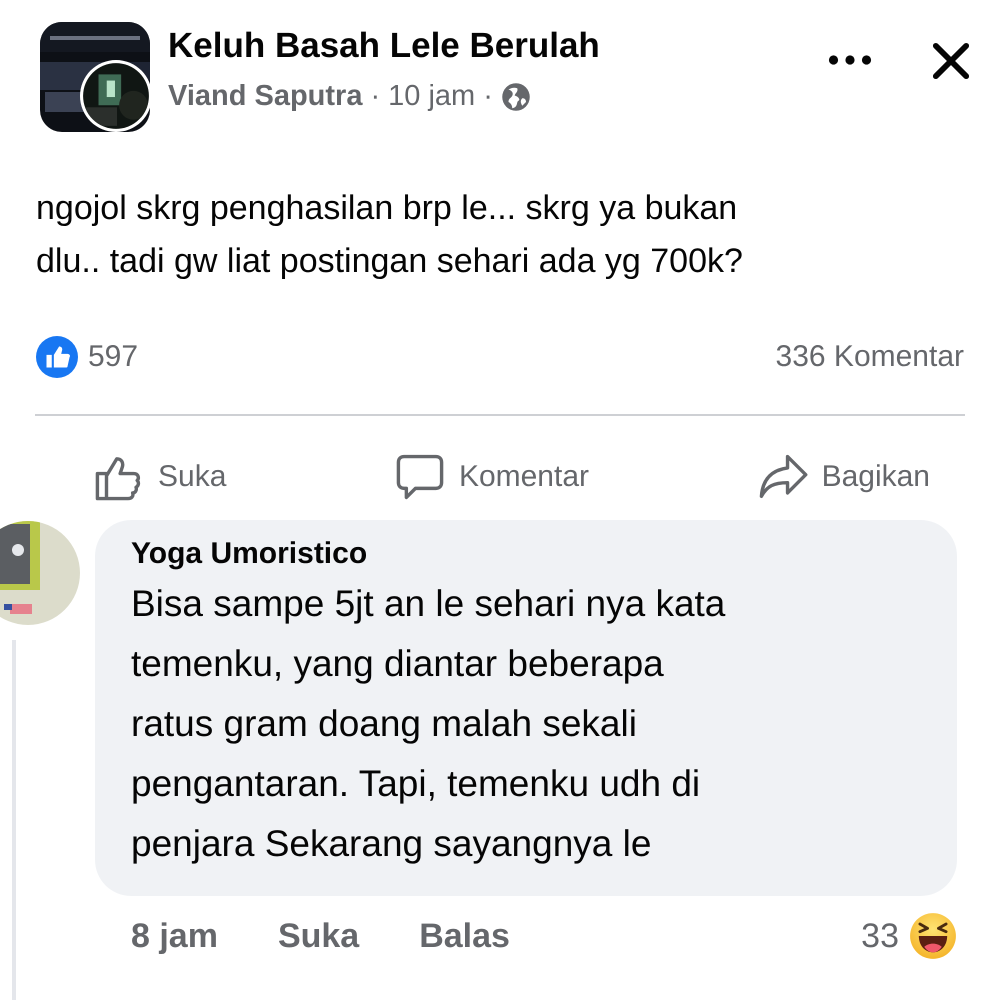 This screenshot has height=1000, width=1000. What do you see at coordinates (870, 357) in the screenshot?
I see `comment-count: 336 Komentar` at bounding box center [870, 357].